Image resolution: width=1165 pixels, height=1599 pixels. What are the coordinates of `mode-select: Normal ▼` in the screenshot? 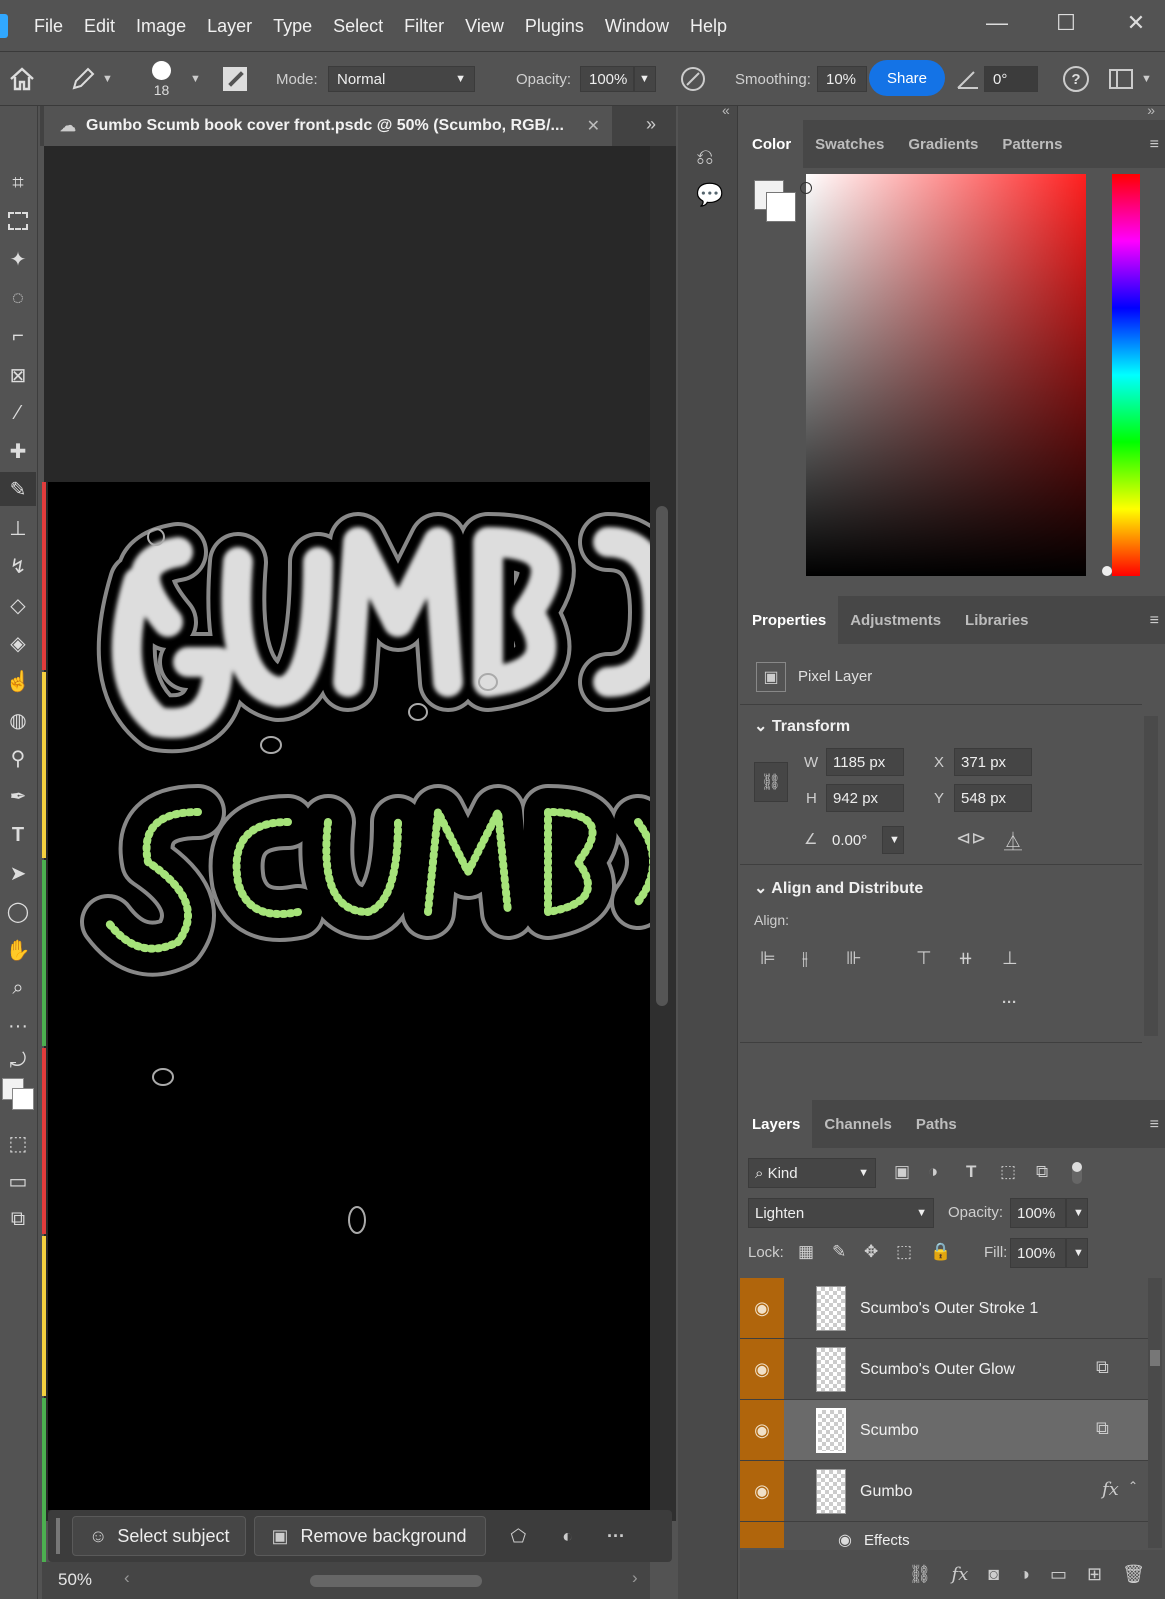 It's located at (401, 79).